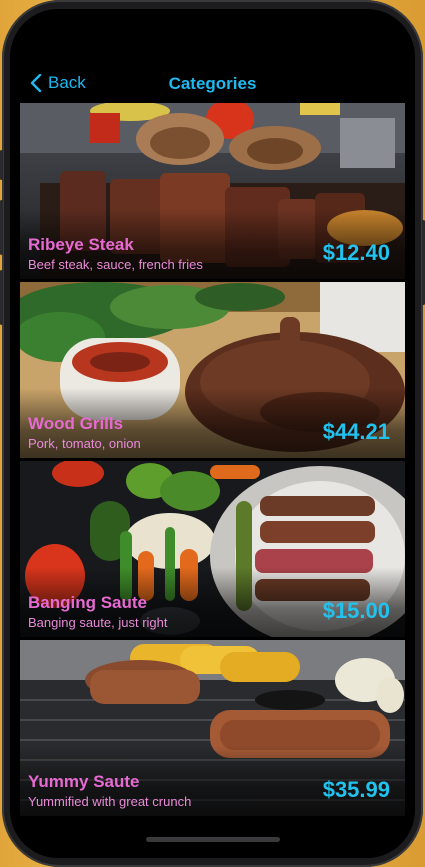  I want to click on item-price: $15.00, so click(356, 610).